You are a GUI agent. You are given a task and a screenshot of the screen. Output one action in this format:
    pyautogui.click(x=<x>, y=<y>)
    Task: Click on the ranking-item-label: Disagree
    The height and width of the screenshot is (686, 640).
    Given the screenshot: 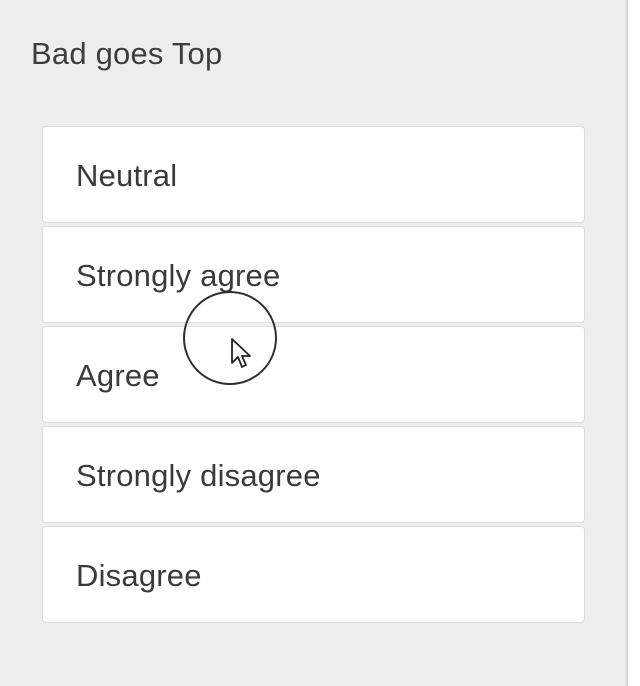 What is the action you would take?
    pyautogui.click(x=139, y=575)
    